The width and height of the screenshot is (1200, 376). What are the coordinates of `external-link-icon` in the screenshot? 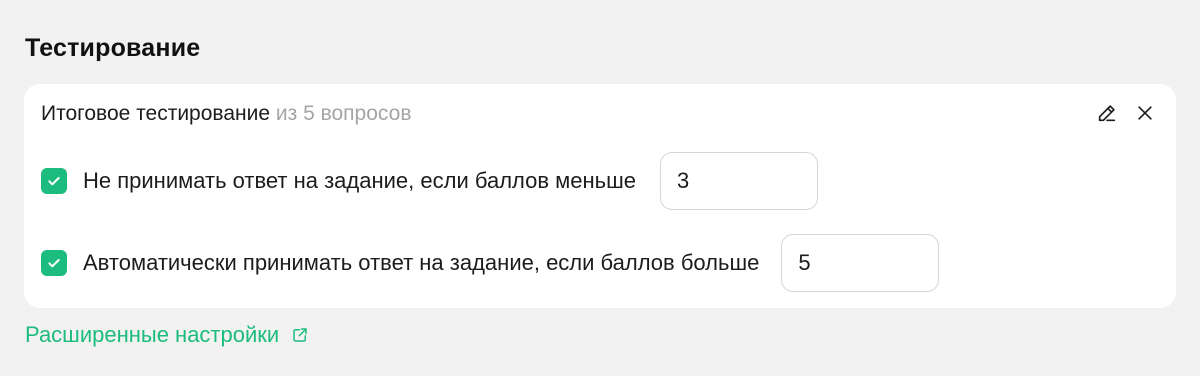 It's located at (300, 335).